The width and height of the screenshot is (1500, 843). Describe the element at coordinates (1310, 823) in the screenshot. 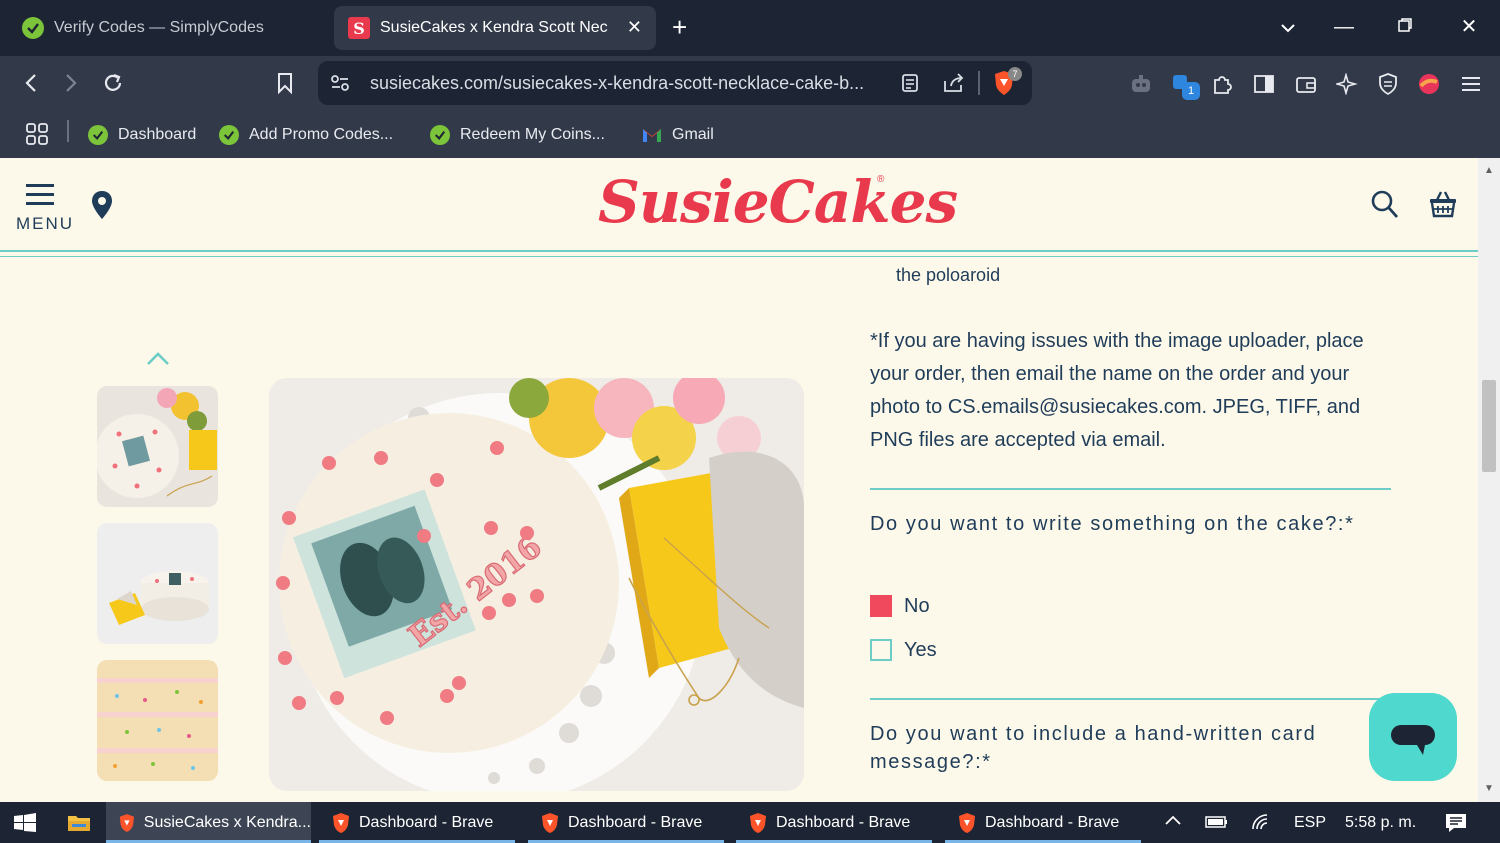

I see `input-language: ESP` at that location.